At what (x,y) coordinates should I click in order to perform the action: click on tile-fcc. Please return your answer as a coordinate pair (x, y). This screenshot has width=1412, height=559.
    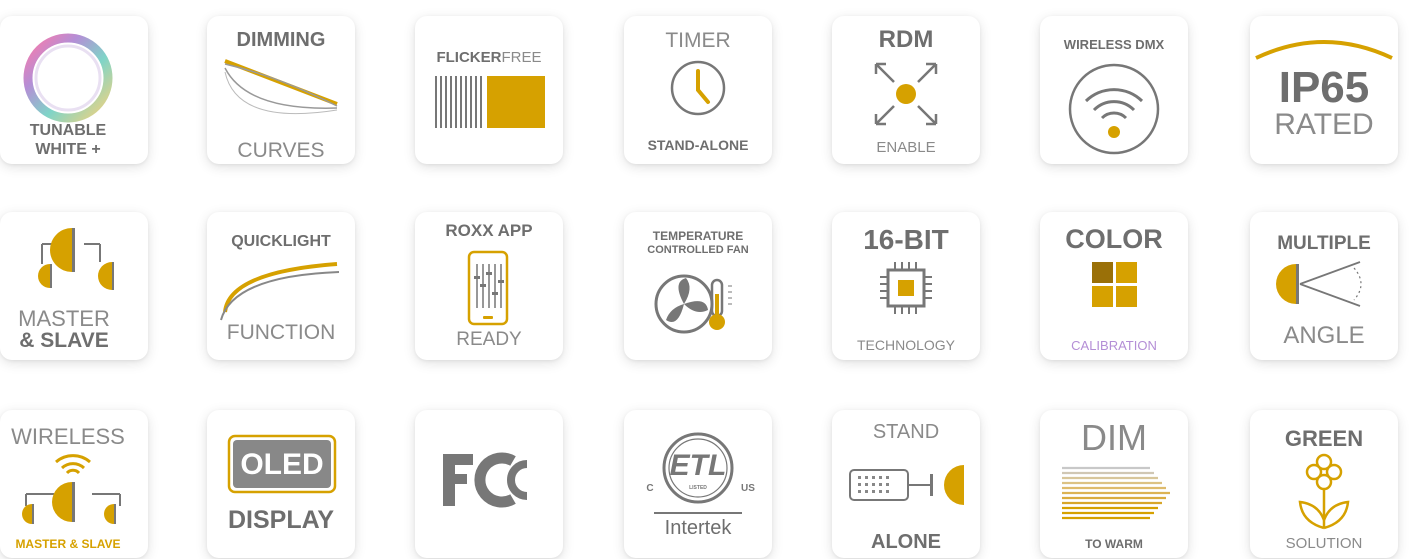
    Looking at the image, I should click on (489, 484).